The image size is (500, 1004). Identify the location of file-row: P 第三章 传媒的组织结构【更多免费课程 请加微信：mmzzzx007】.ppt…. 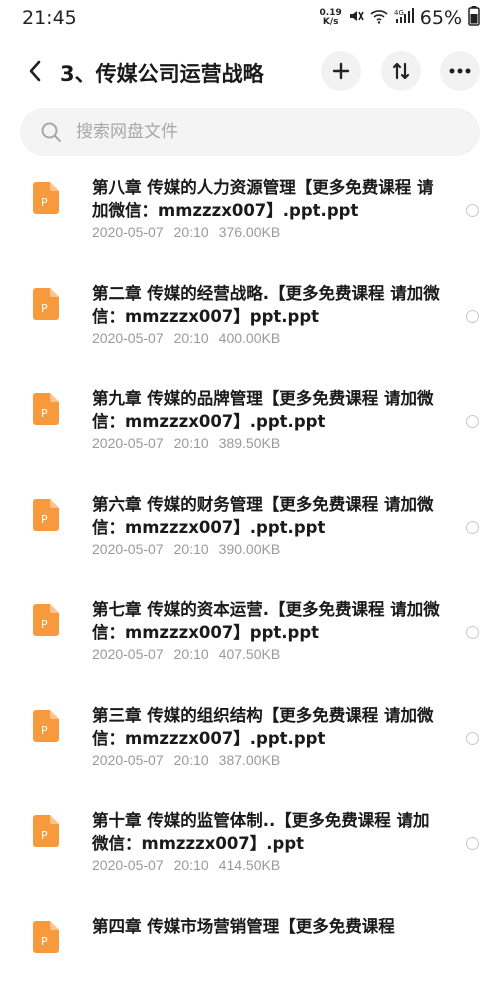
(250, 741).